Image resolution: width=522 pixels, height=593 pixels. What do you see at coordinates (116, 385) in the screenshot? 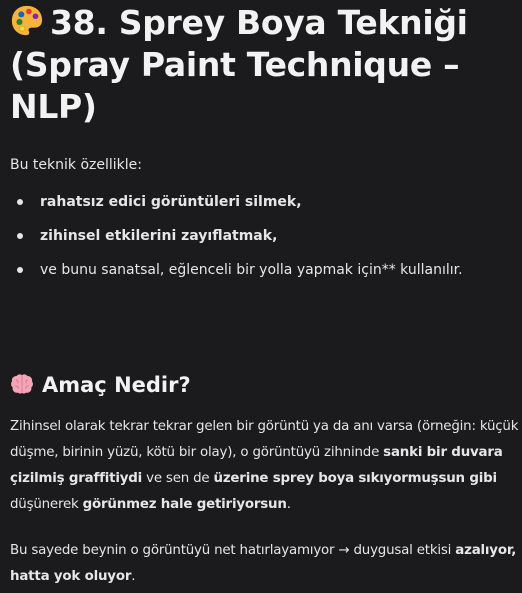
I see `section-heading-text: Amaç Nedir?` at bounding box center [116, 385].